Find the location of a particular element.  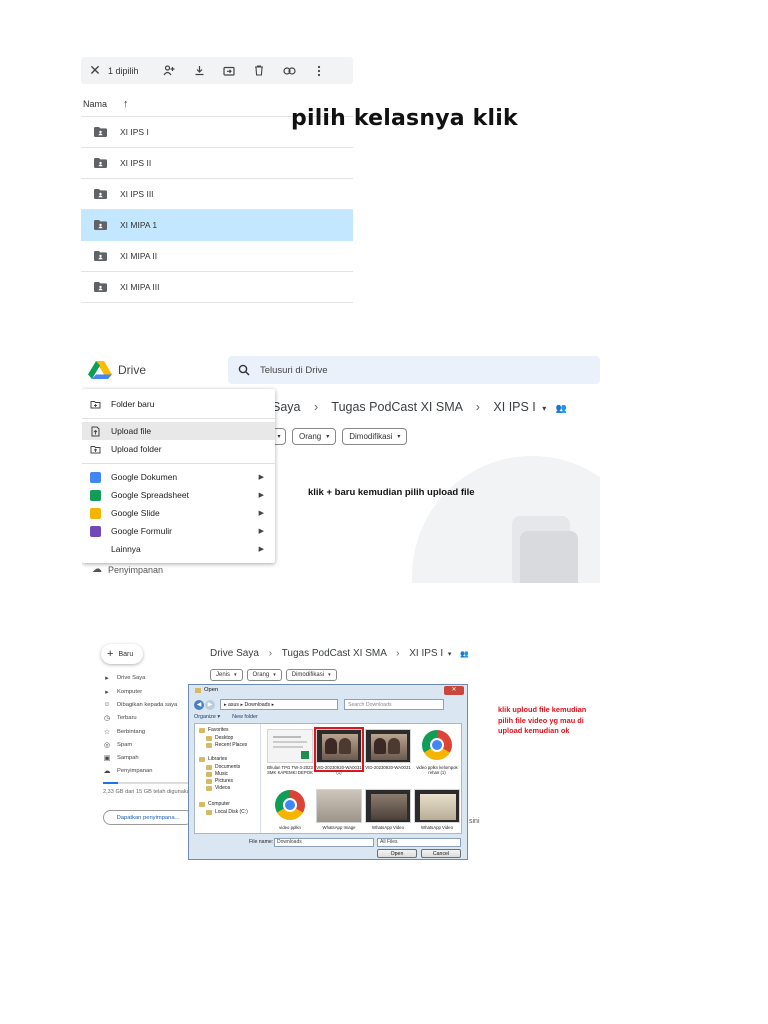

file-item: WhatsApp Image is located at coordinates (339, 809).